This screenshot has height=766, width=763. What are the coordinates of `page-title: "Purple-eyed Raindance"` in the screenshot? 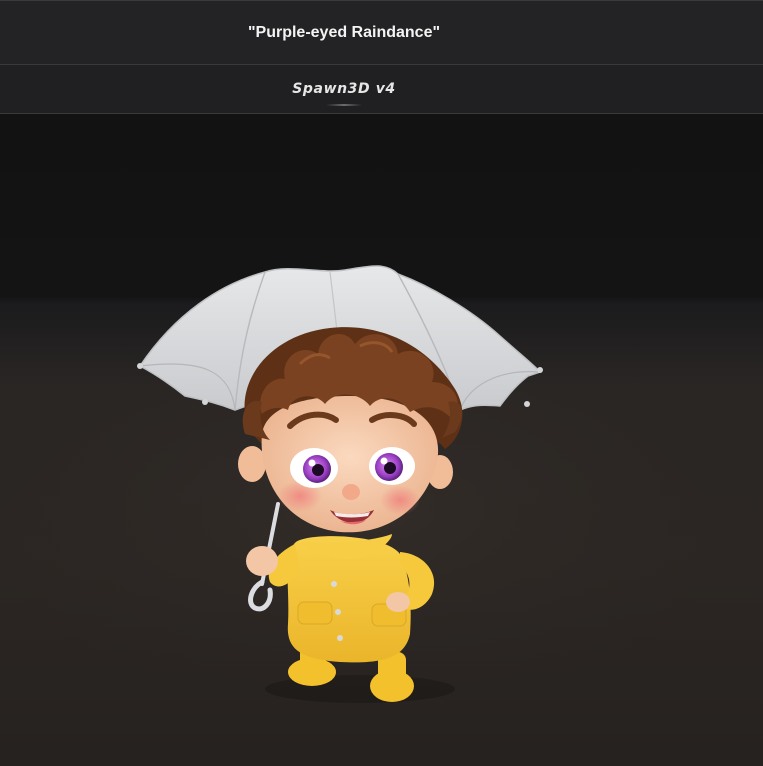 It's located at (344, 32).